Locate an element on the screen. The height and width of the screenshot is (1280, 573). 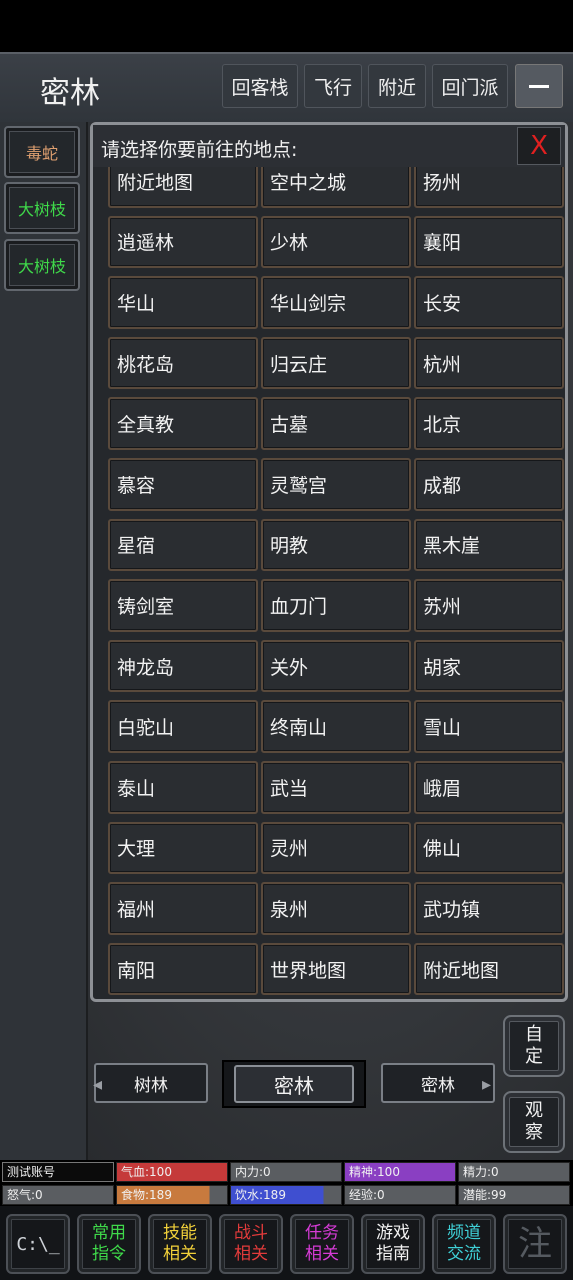
stat-bar: 经验:0 is located at coordinates (400, 1195).